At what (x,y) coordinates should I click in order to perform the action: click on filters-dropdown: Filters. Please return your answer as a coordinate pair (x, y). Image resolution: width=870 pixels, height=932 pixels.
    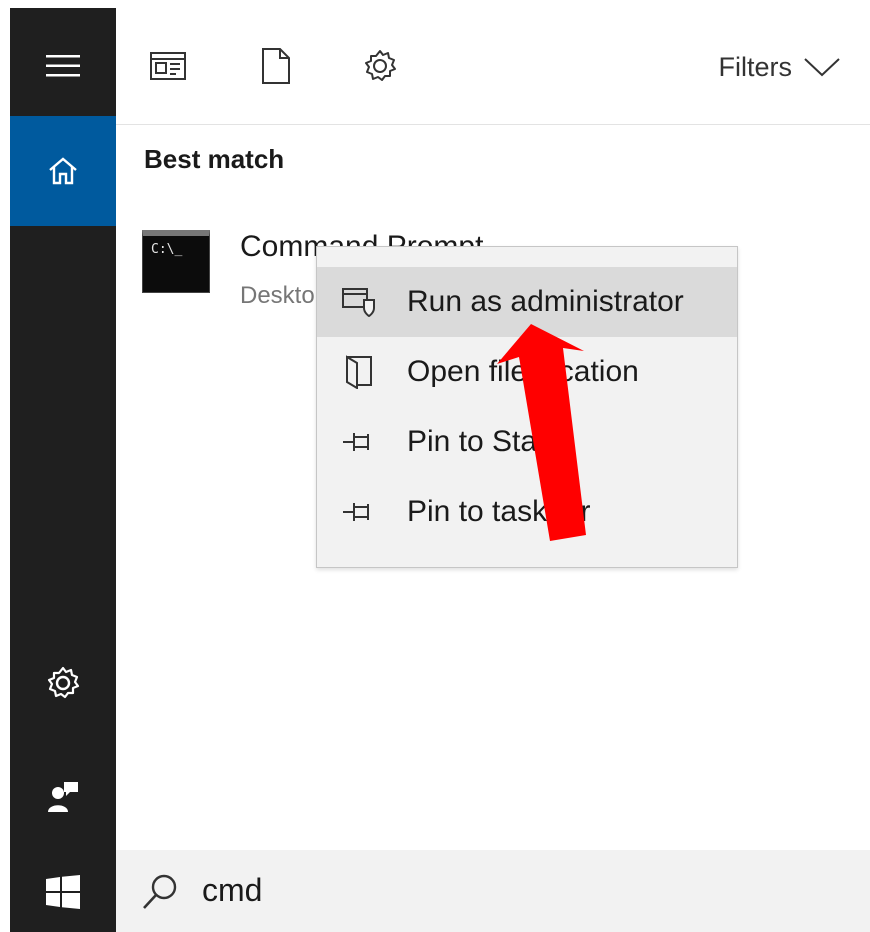
    Looking at the image, I should click on (780, 67).